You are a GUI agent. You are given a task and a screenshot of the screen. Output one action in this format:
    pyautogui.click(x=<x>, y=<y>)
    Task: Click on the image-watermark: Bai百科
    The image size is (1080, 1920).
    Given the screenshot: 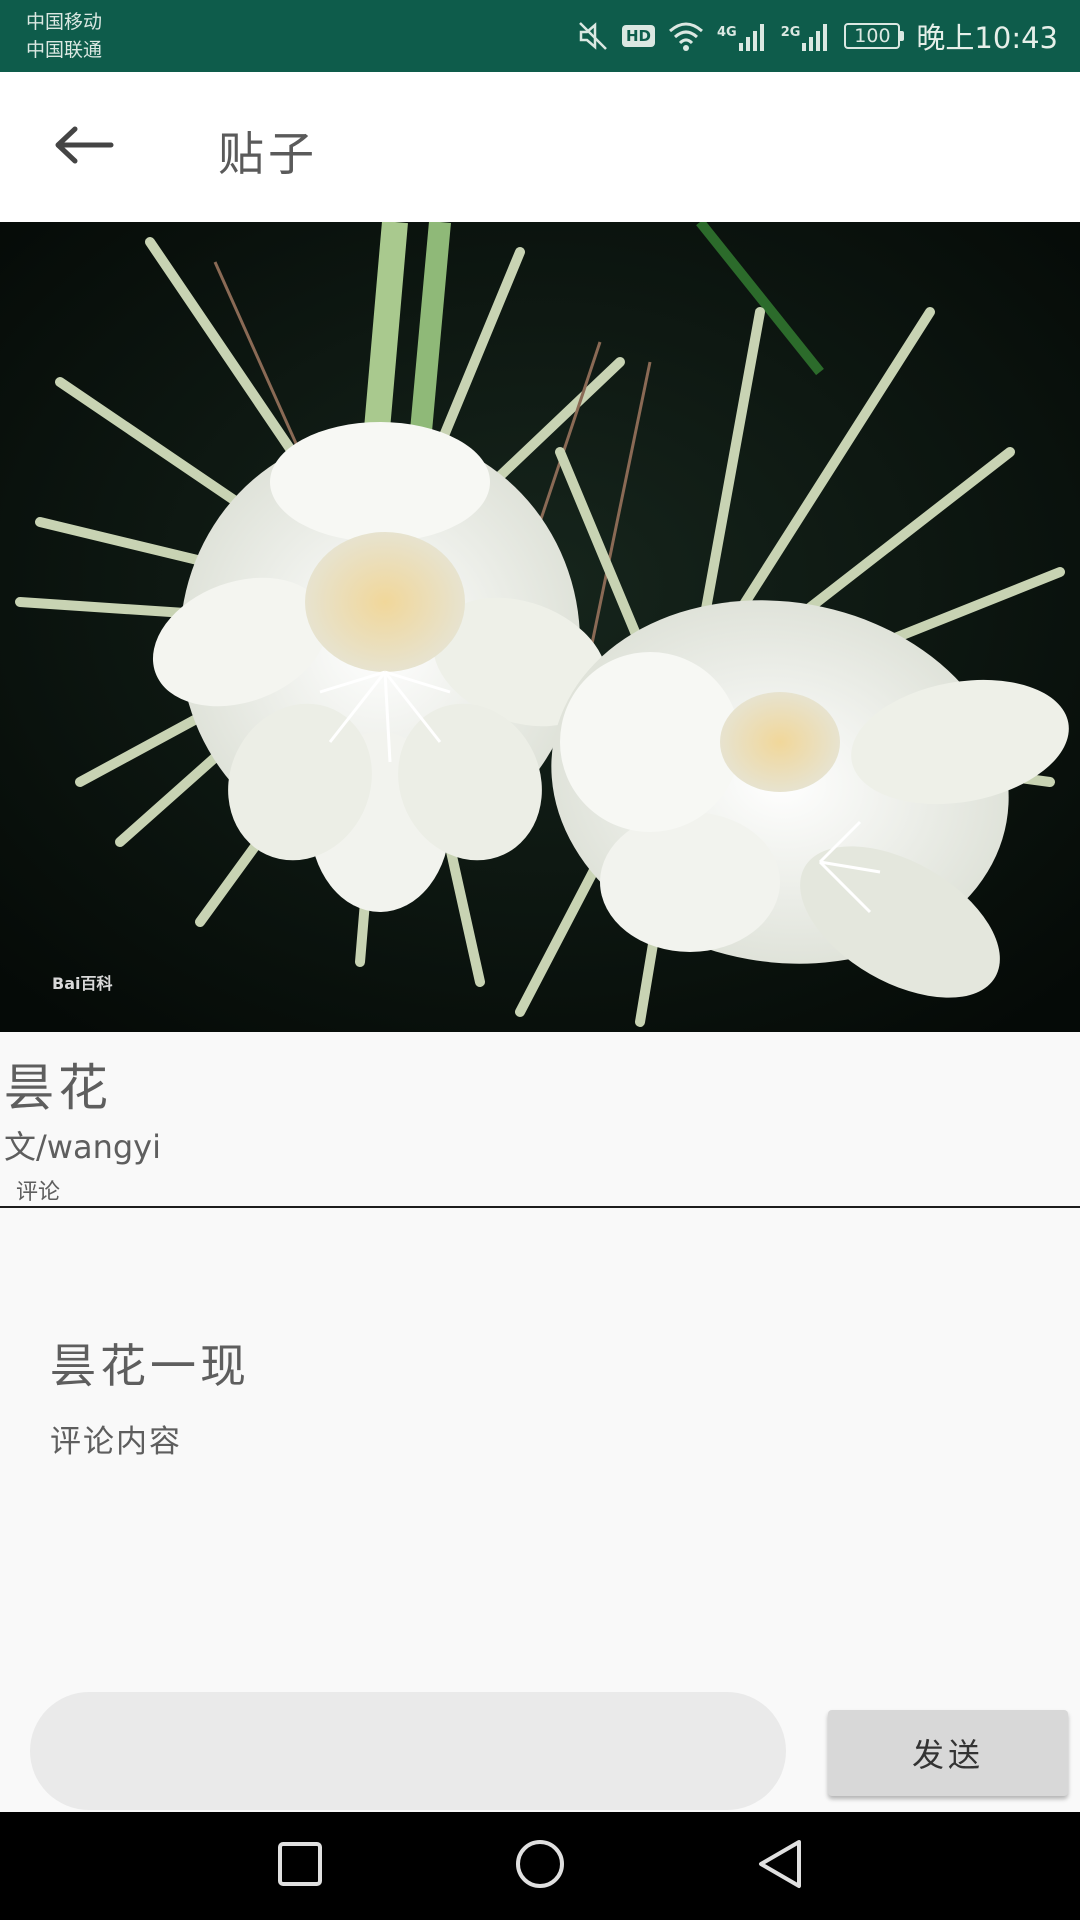 What is the action you would take?
    pyautogui.click(x=82, y=983)
    